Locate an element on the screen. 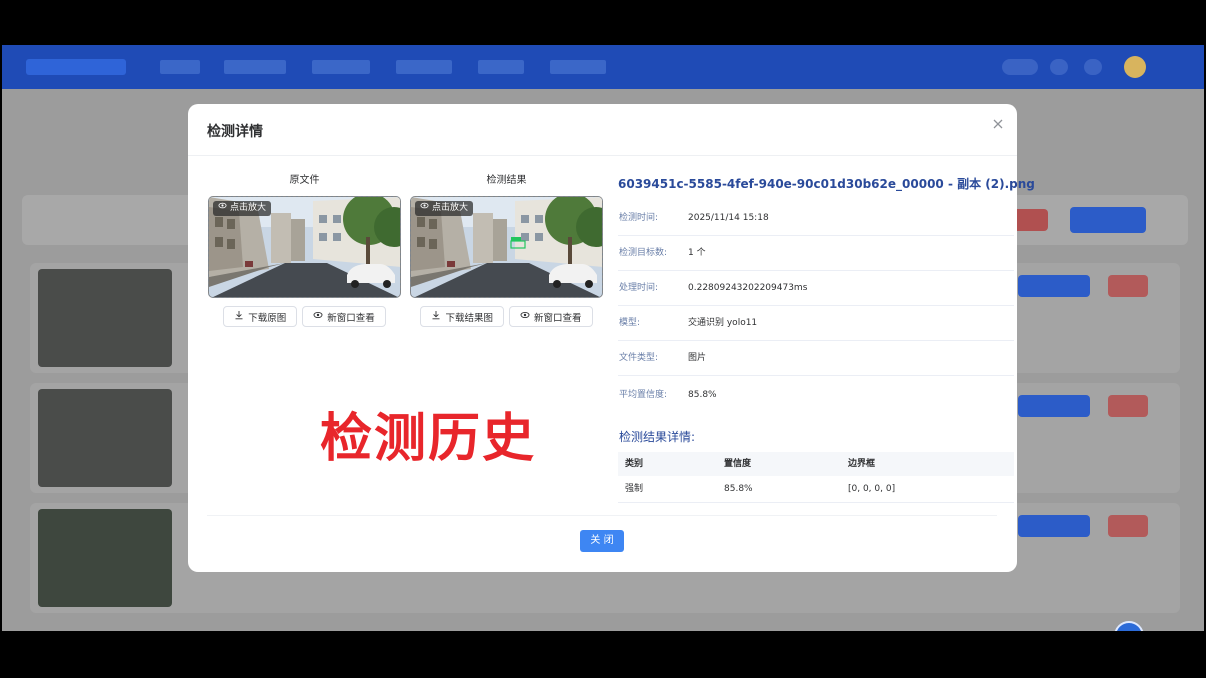 The width and height of the screenshot is (1206, 678). download-result-button: 下载结果图 is located at coordinates (462, 316).